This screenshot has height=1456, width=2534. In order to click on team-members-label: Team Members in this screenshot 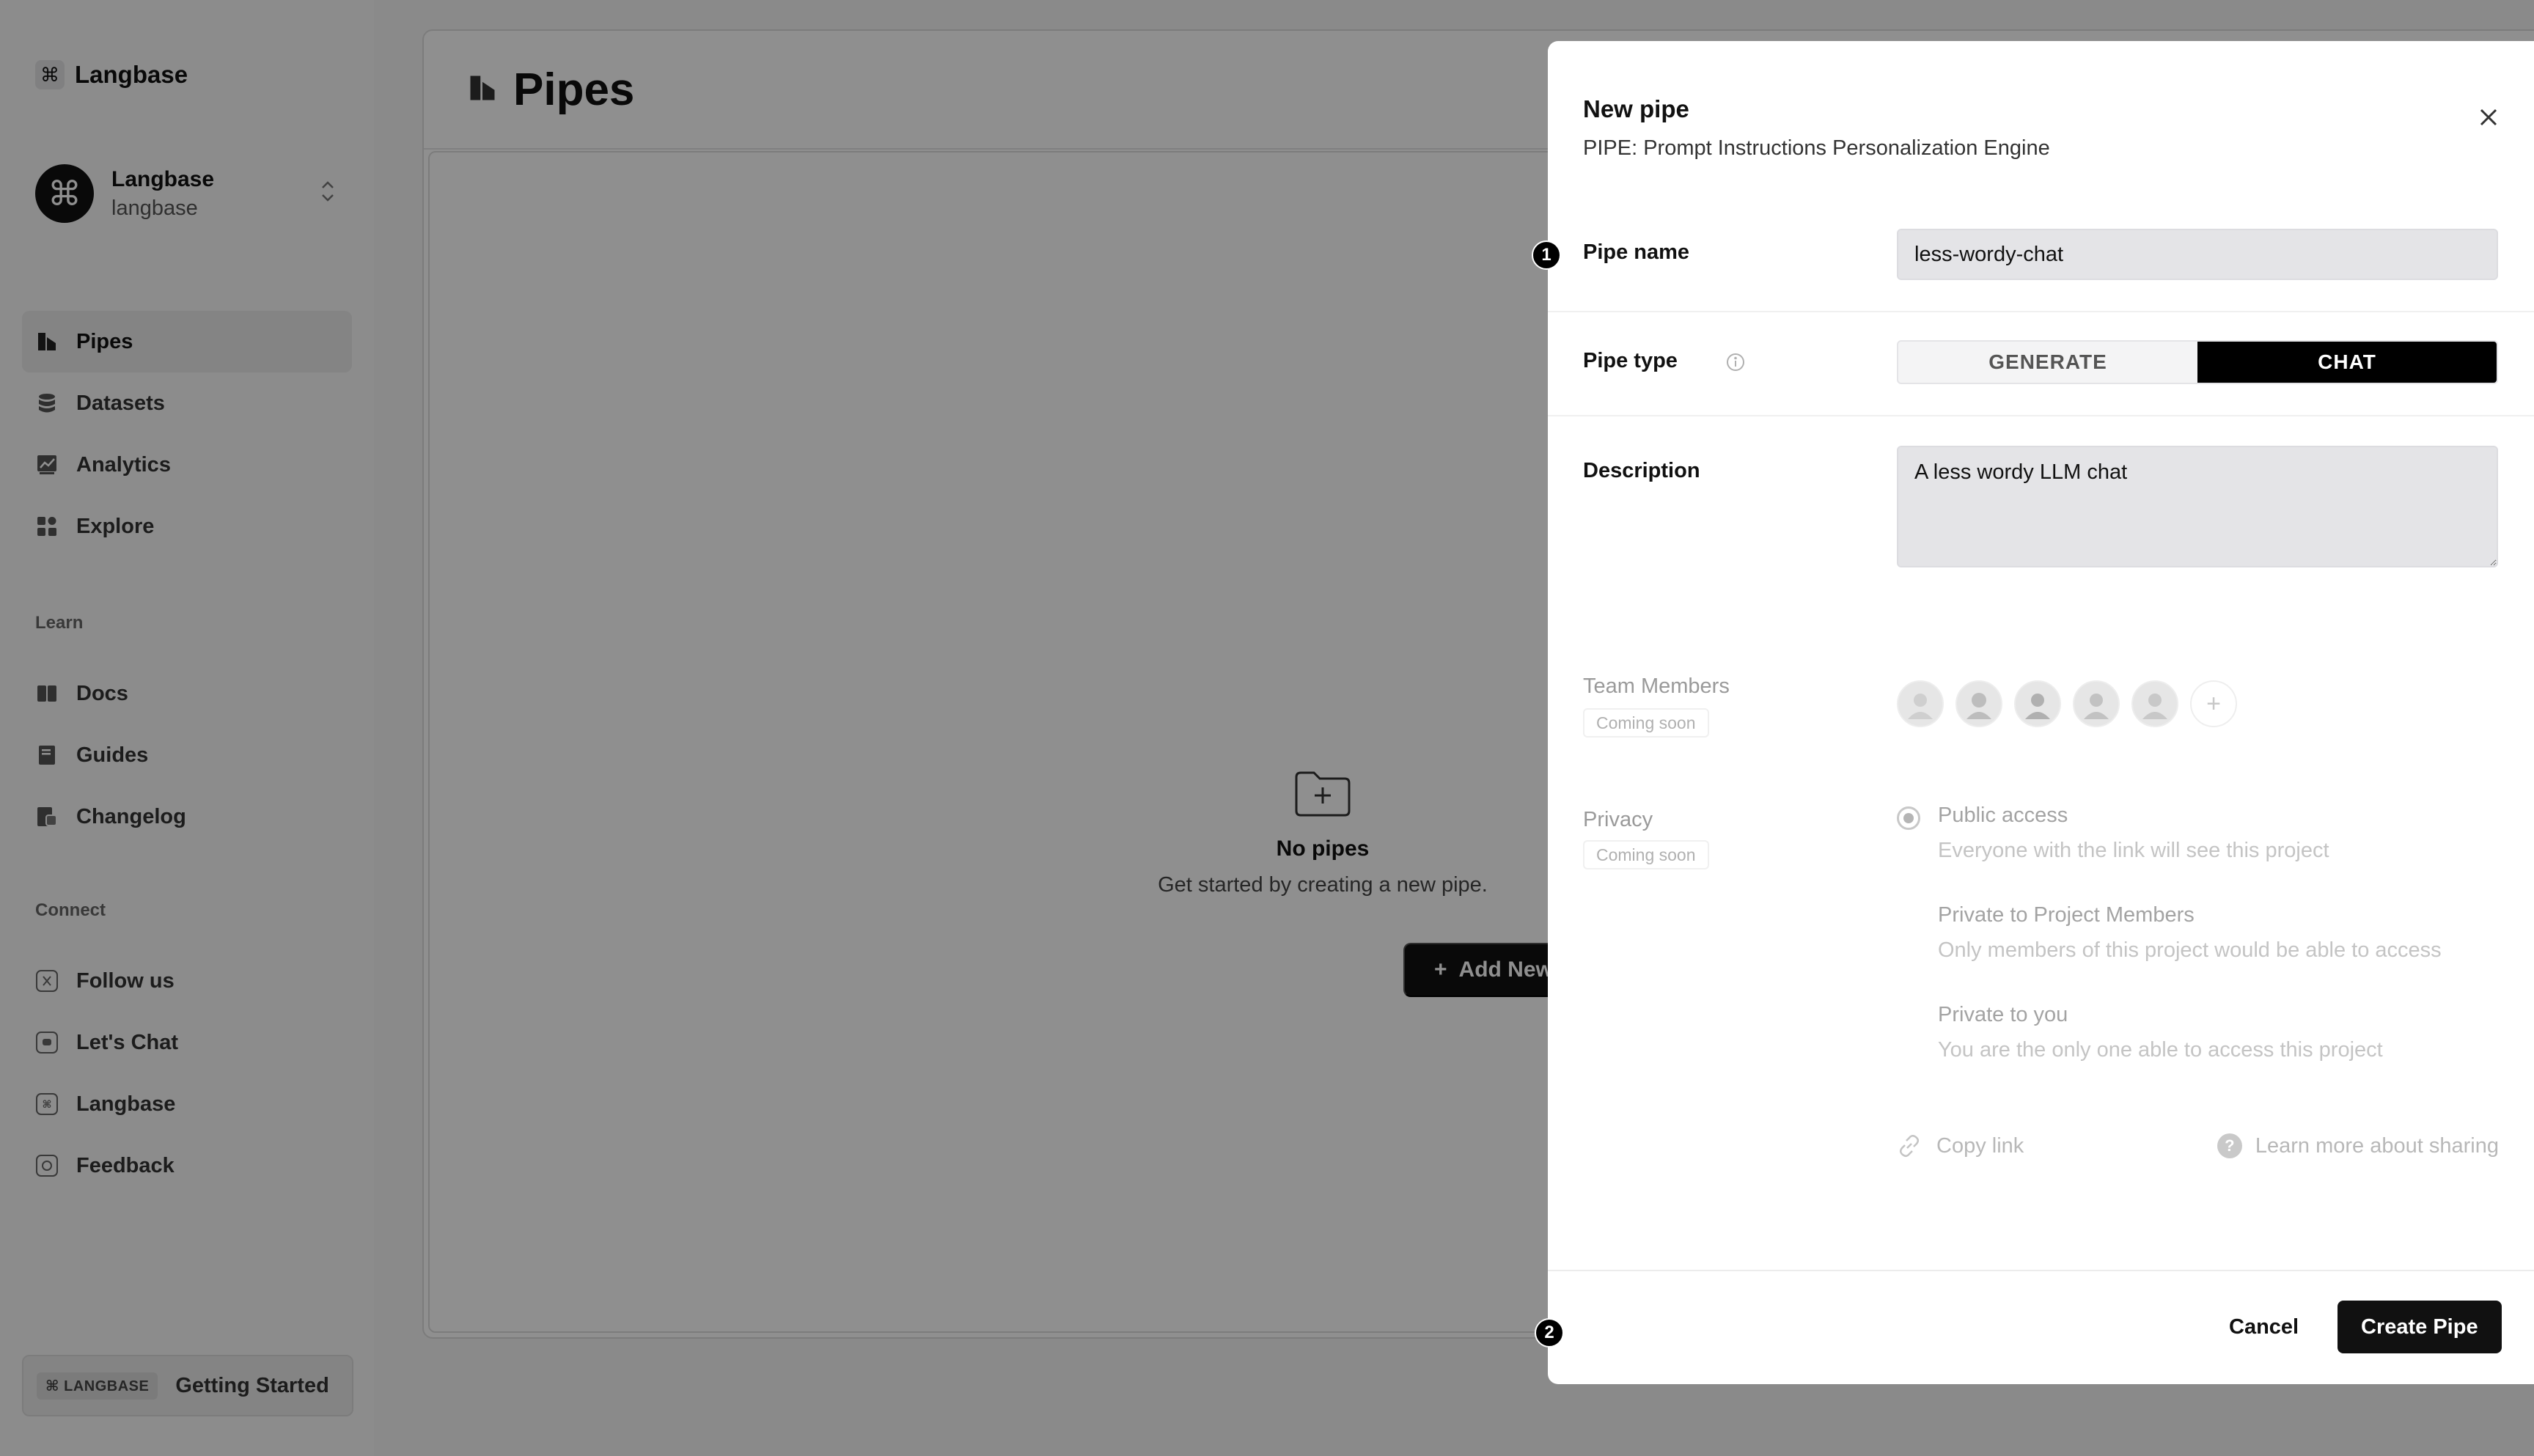, I will do `click(1656, 686)`.